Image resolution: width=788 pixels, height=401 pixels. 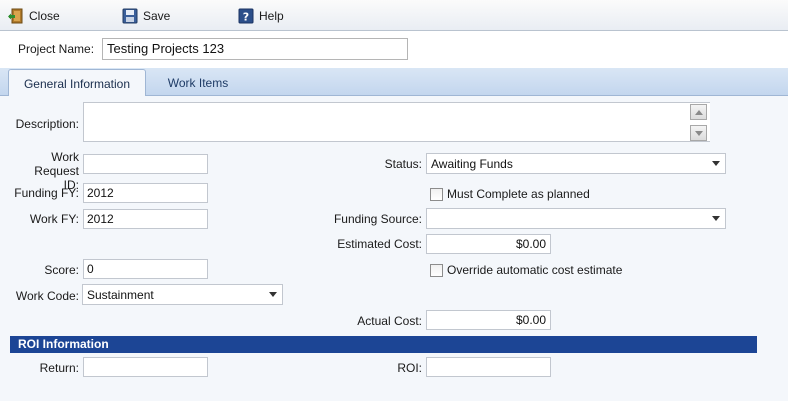 What do you see at coordinates (56, 49) in the screenshot?
I see `project-name-label: Project Name:` at bounding box center [56, 49].